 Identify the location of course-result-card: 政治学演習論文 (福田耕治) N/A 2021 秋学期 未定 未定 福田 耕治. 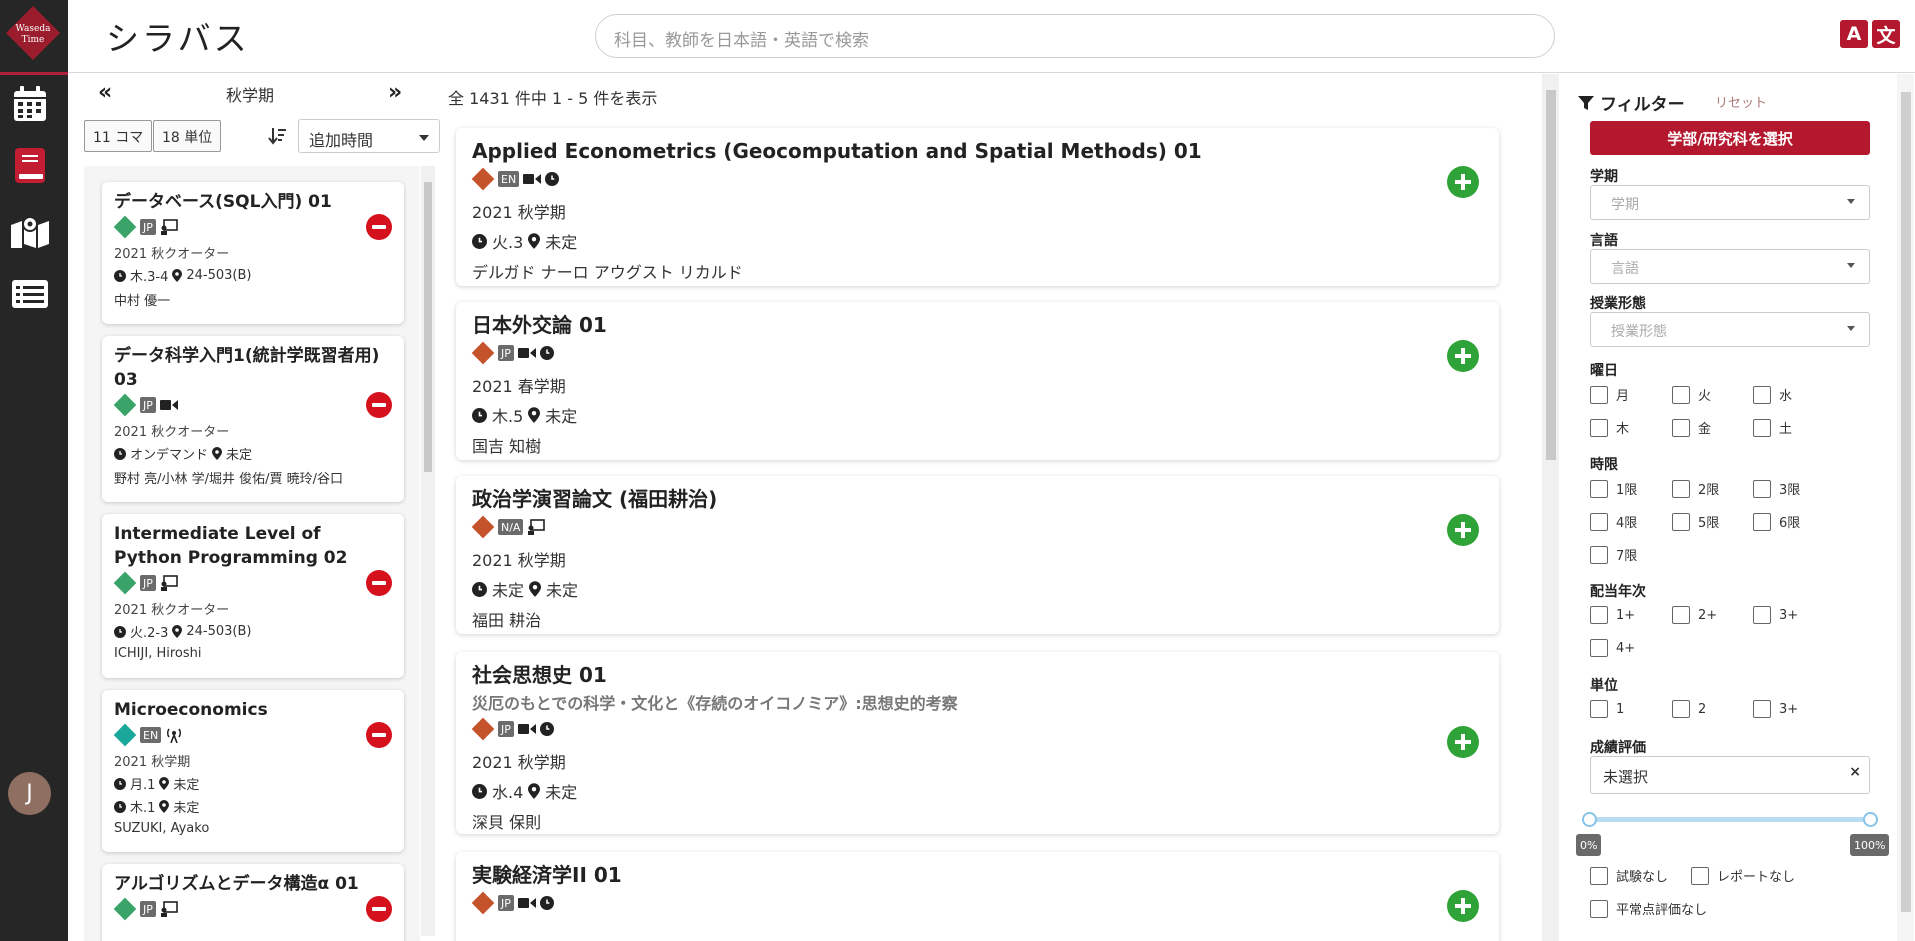
(977, 555).